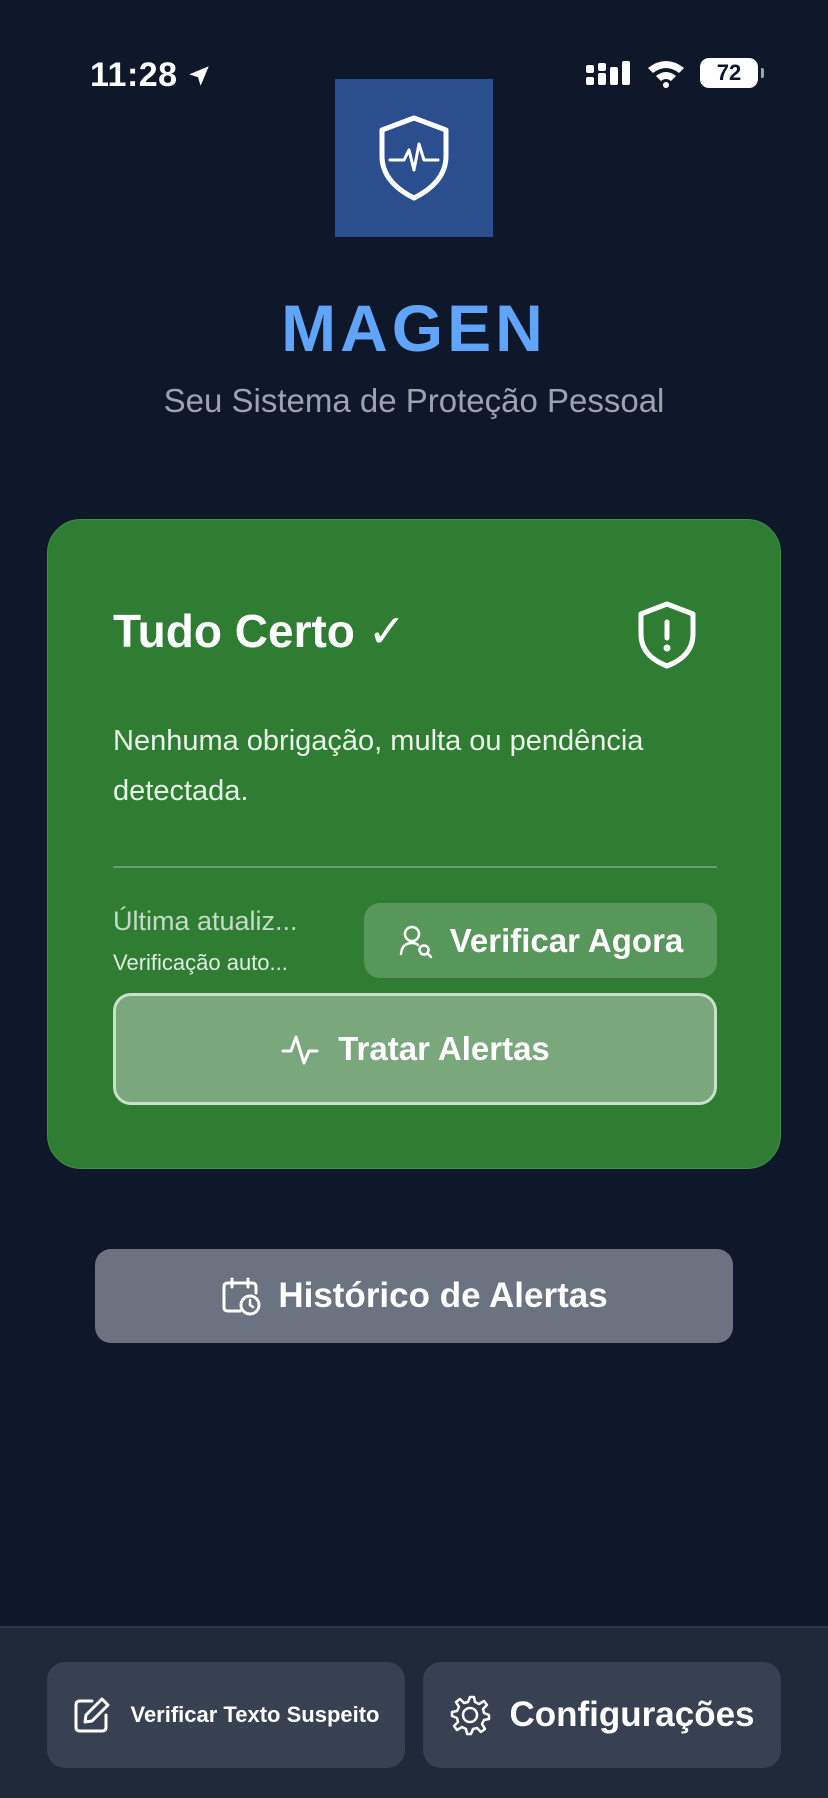  I want to click on settings-label: Configurações, so click(632, 1714).